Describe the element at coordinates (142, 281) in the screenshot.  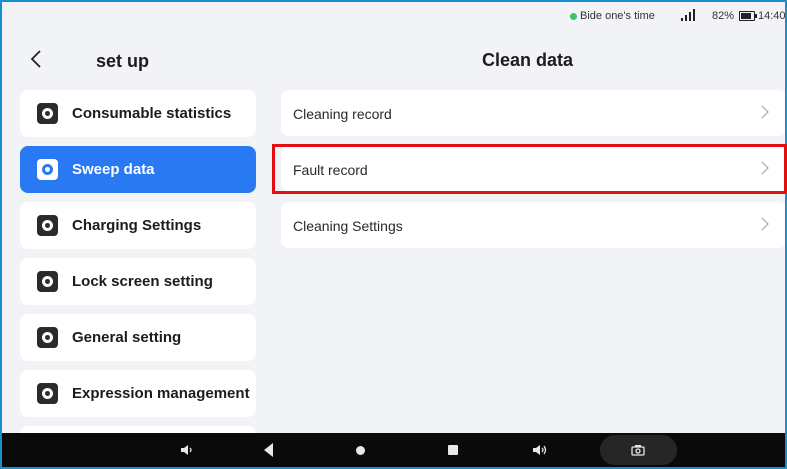
I see `sidebar-item-label: Lock screen setting` at that location.